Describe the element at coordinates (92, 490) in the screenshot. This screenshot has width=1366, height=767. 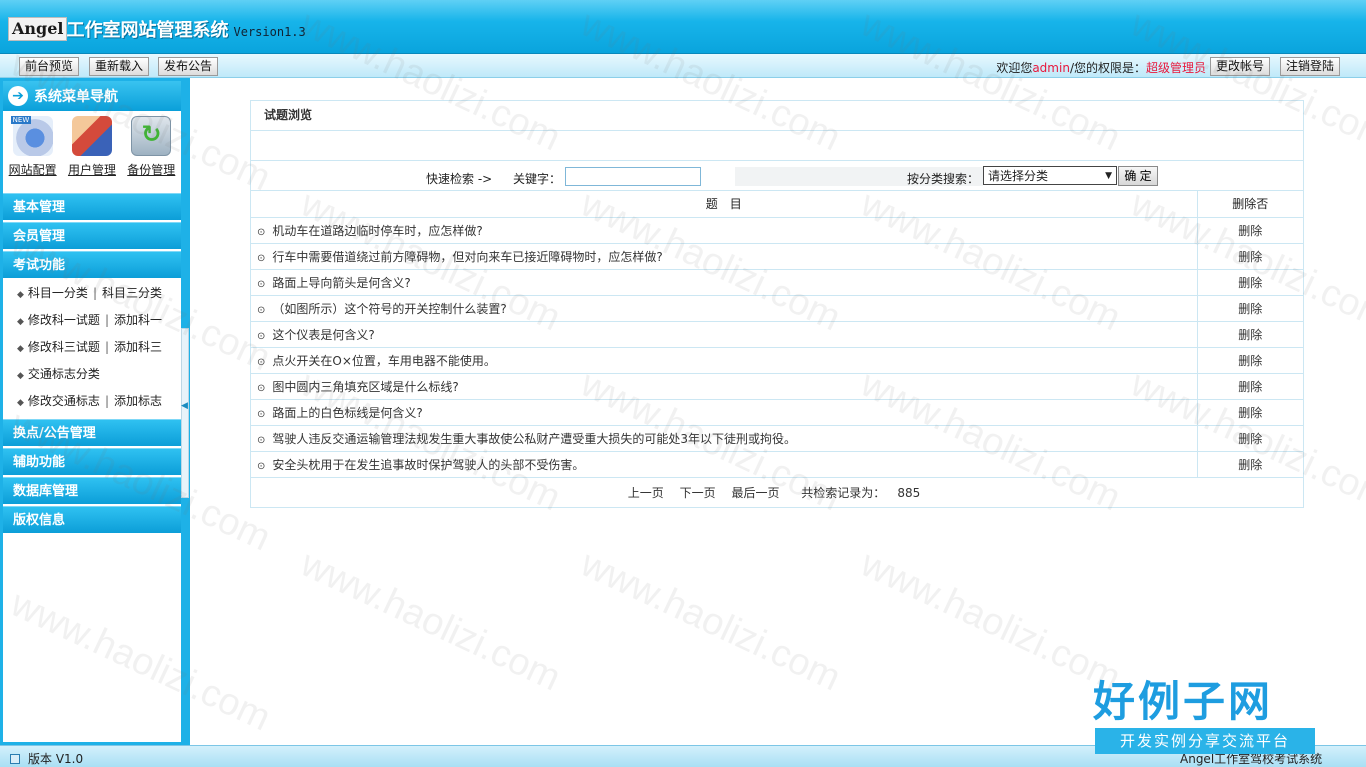
I see `menu-section-database: 数据库管理` at that location.